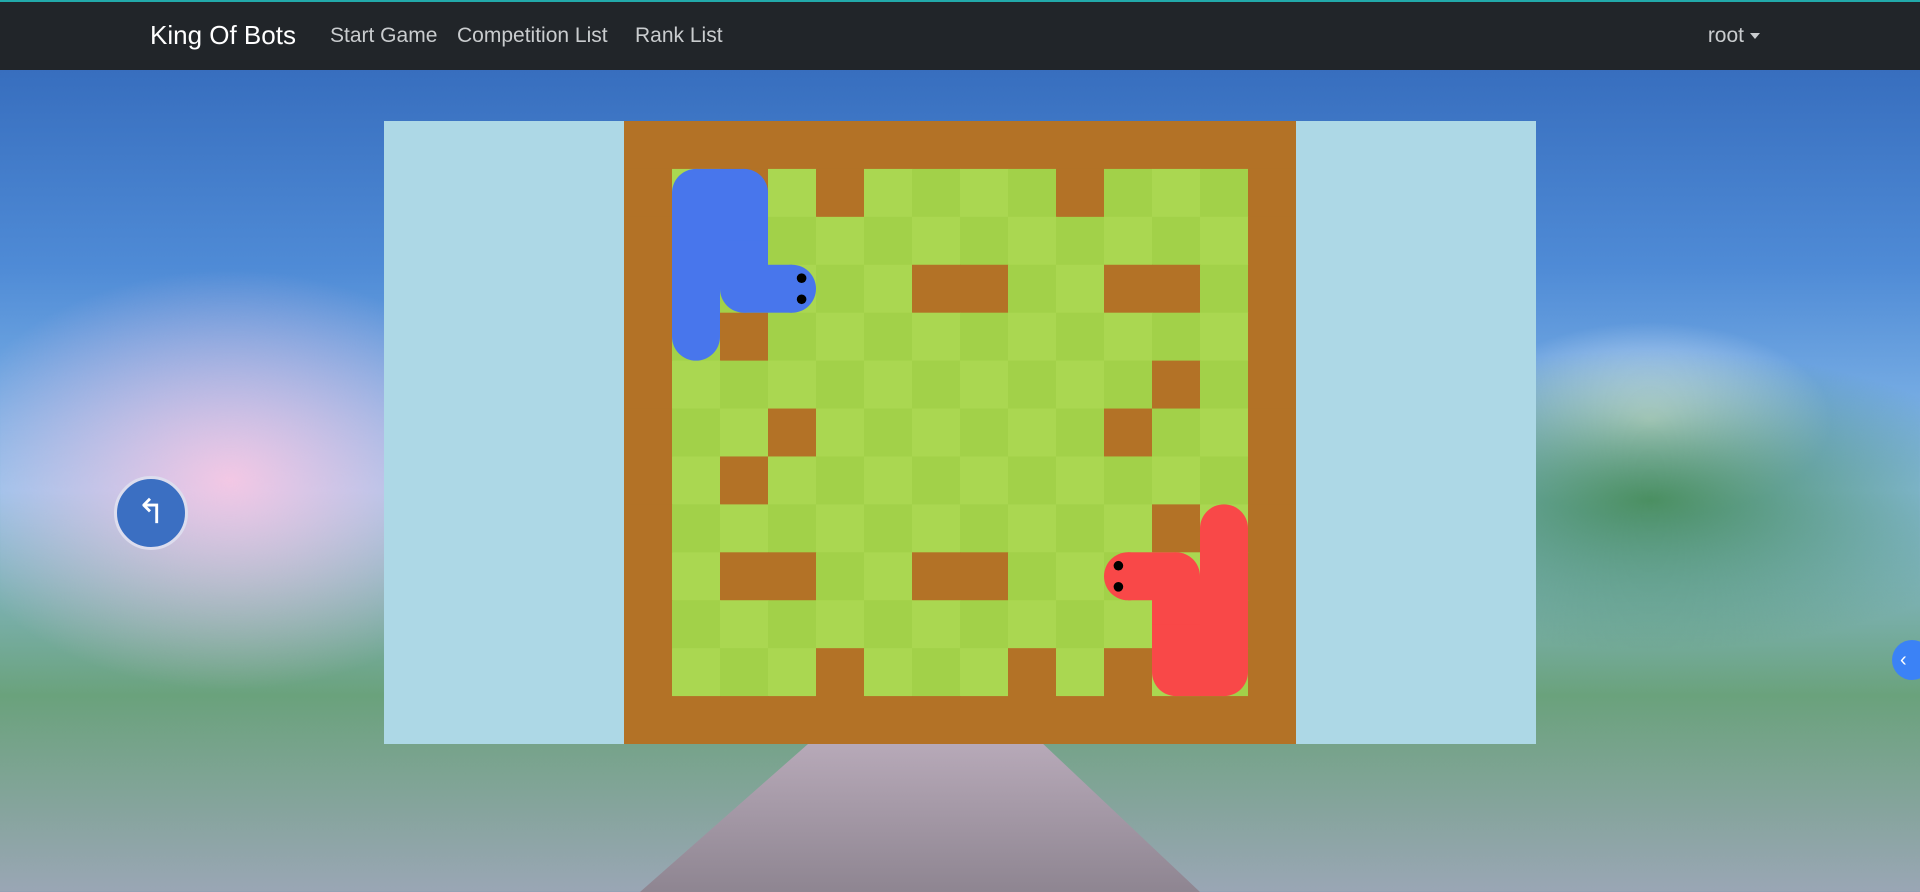  Describe the element at coordinates (679, 36) in the screenshot. I see `nav-rank-list: Rank List` at that location.